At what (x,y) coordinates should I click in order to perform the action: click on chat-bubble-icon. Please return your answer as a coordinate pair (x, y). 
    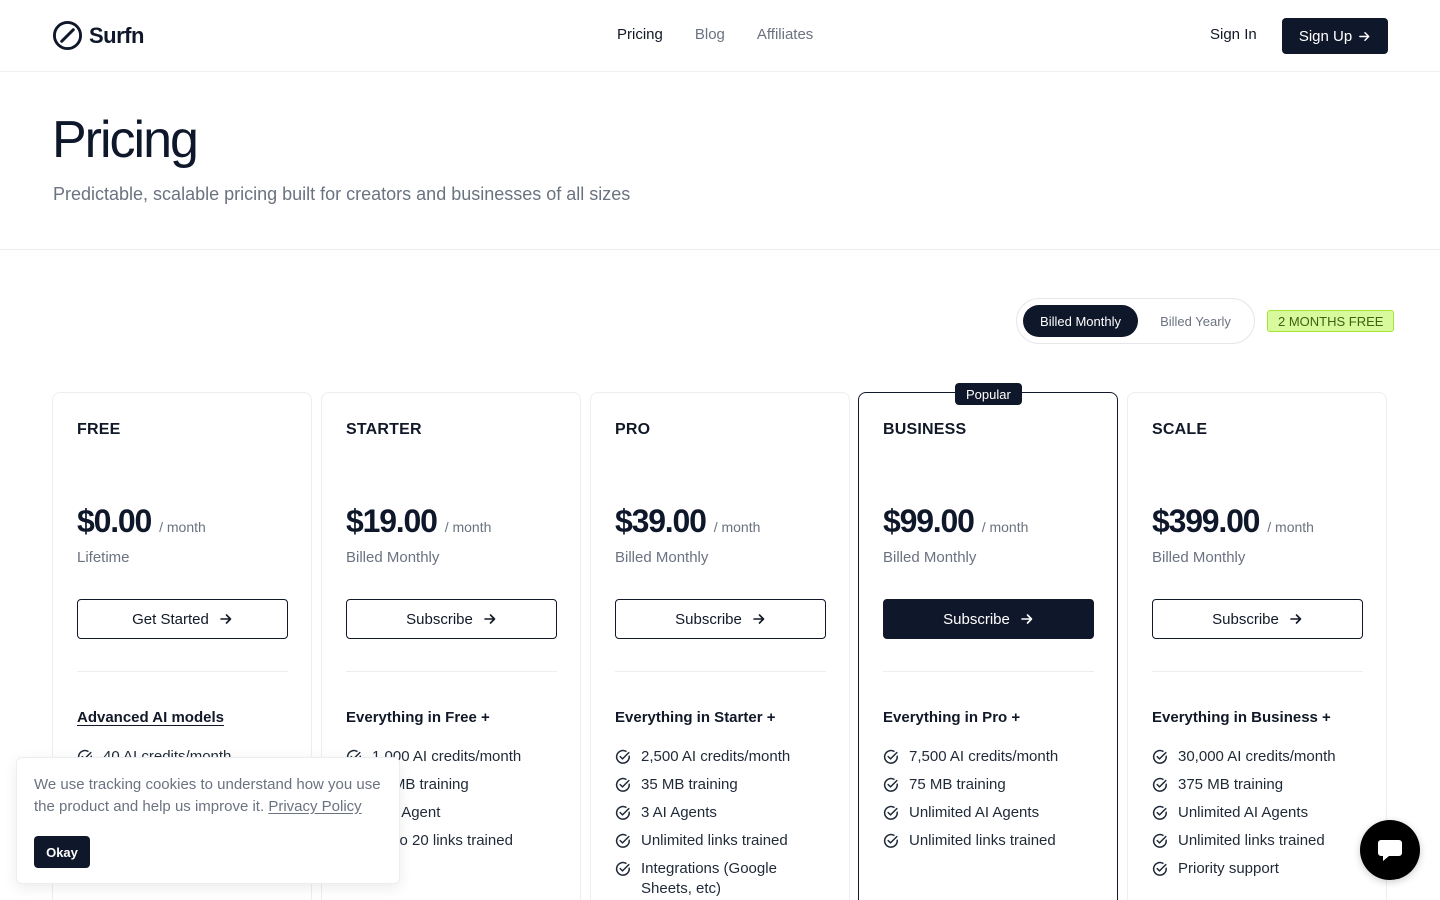
    Looking at the image, I should click on (1390, 850).